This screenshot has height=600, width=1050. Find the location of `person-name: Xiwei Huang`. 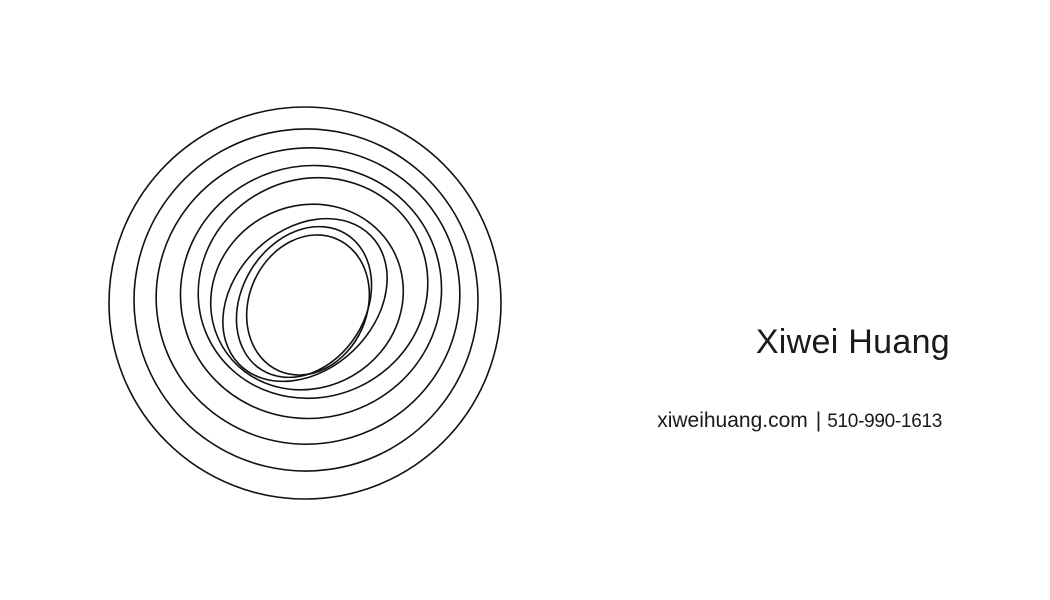

person-name: Xiwei Huang is located at coordinates (852, 342).